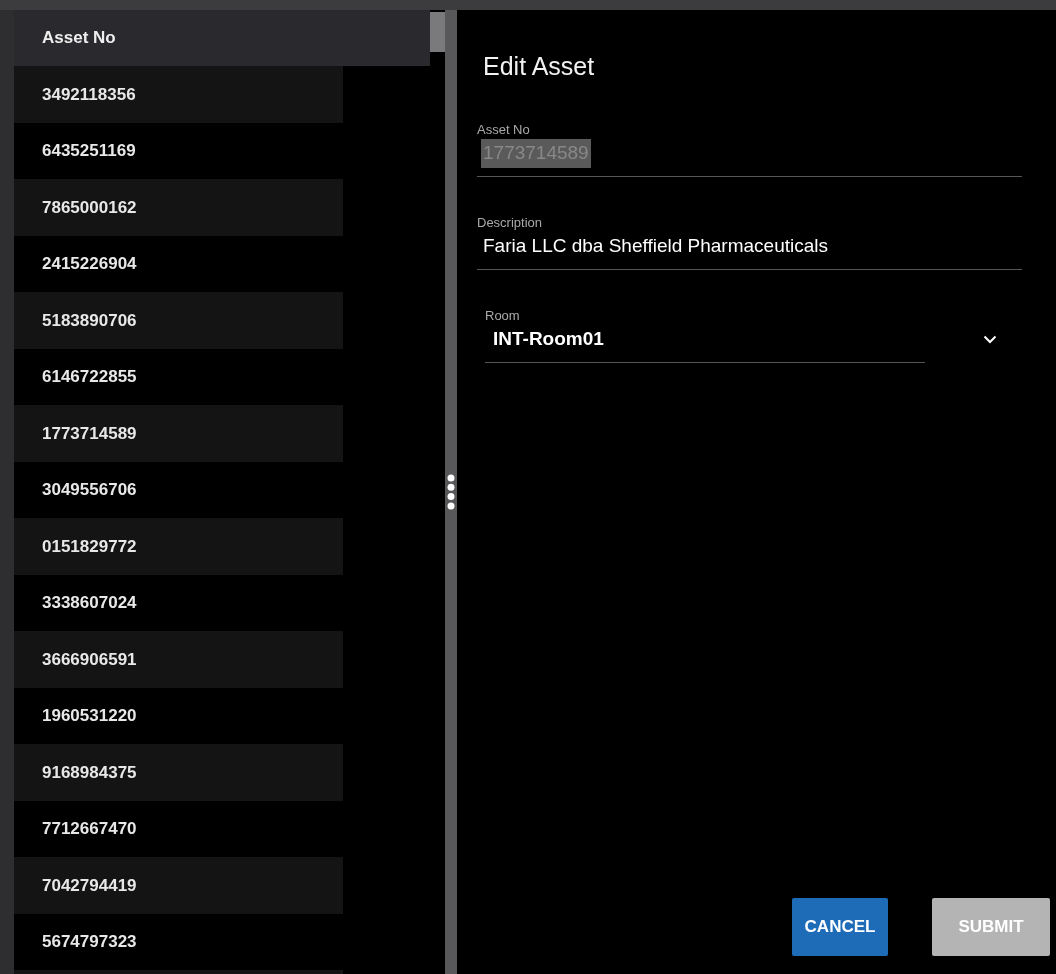  What do you see at coordinates (655, 246) in the screenshot?
I see `field-value: Faria LLC dba Sheffield Pharmaceuticals` at bounding box center [655, 246].